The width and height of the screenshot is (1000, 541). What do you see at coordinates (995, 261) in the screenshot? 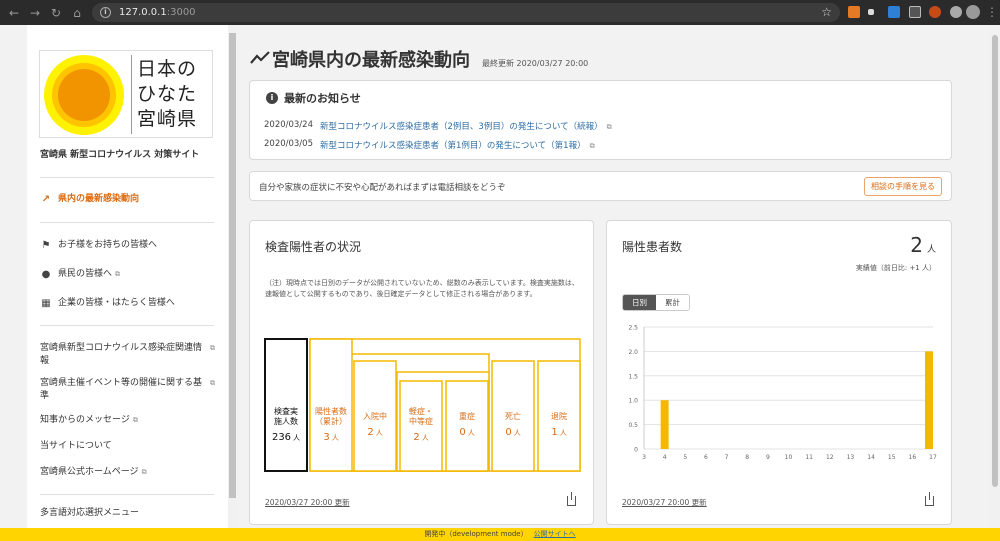
I see `page-scroll-thumb` at bounding box center [995, 261].